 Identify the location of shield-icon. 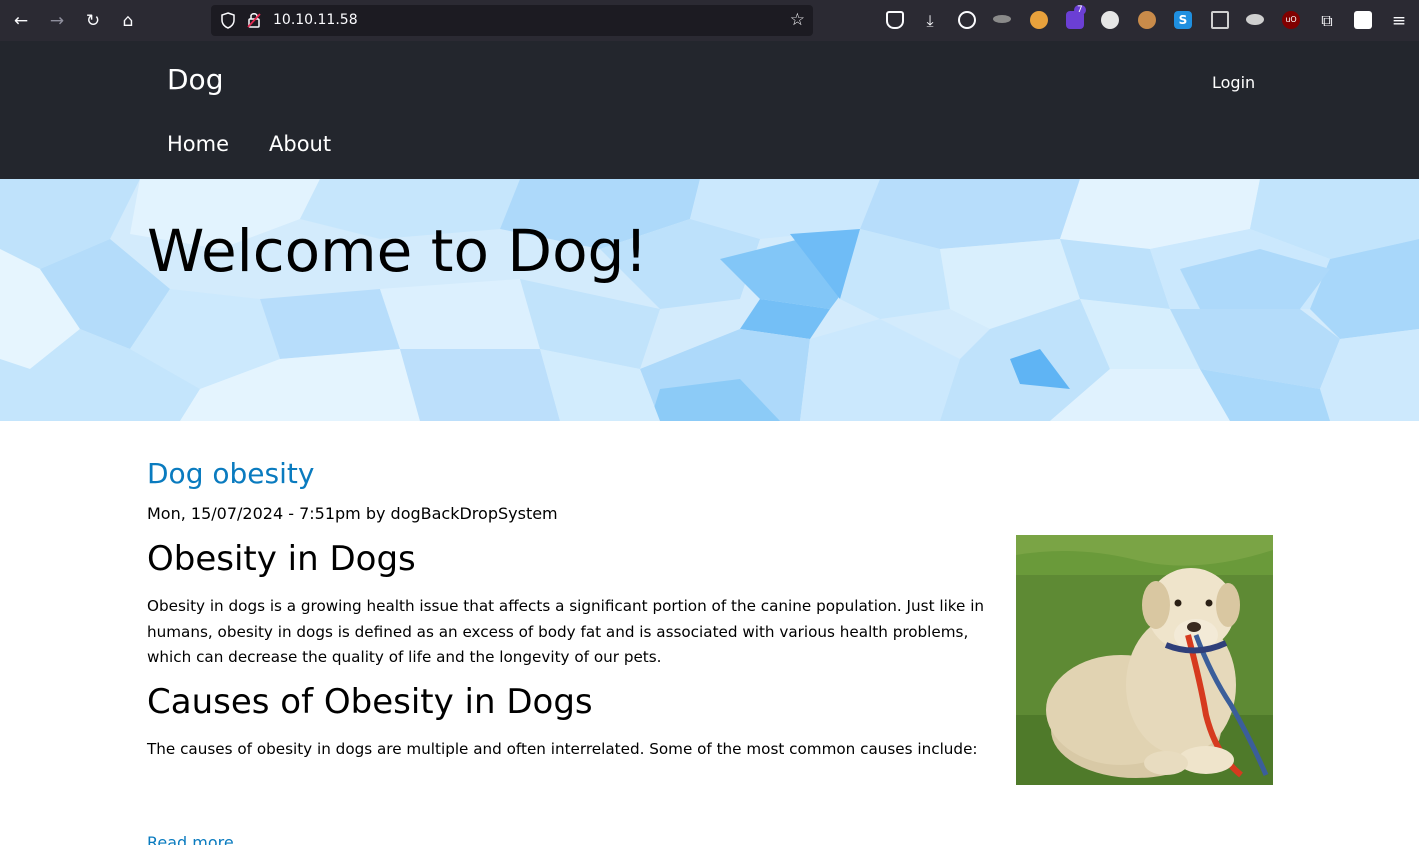
(228, 20).